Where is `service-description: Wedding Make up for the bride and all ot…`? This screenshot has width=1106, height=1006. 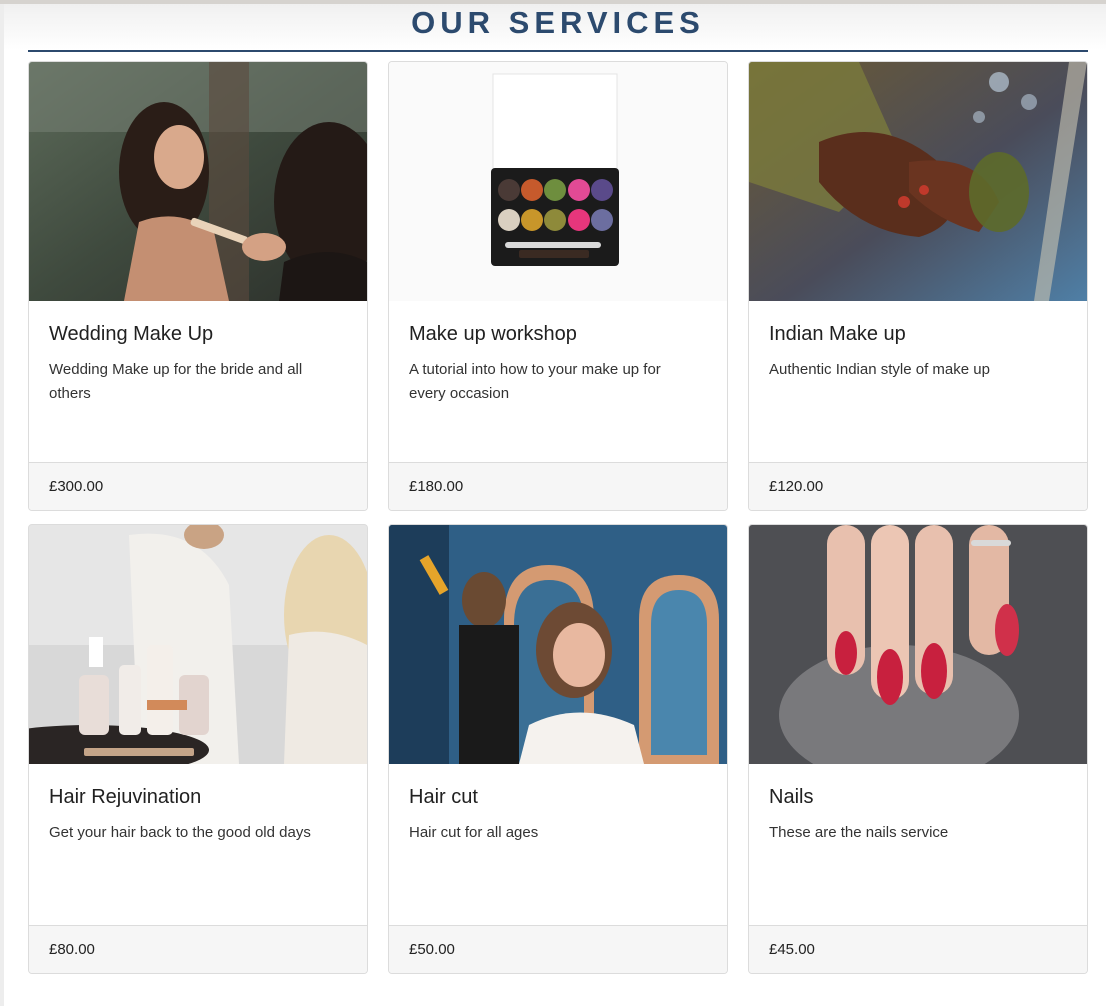 service-description: Wedding Make up for the bride and all ot… is located at coordinates (176, 381).